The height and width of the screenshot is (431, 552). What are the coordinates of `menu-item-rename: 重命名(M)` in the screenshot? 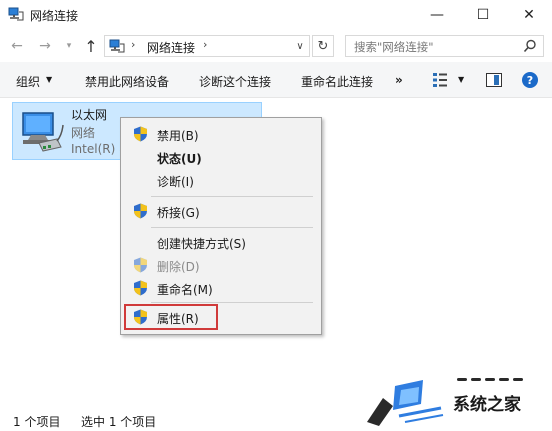 It's located at (221, 288).